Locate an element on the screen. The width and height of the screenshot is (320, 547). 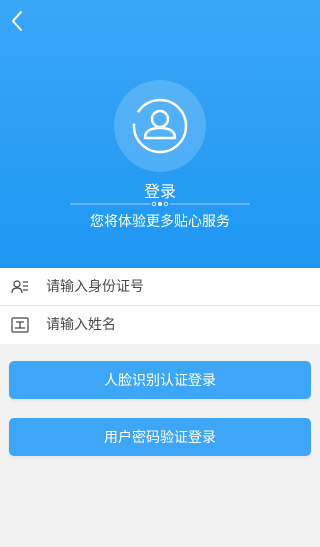
id-card-icon is located at coordinates (20, 287).